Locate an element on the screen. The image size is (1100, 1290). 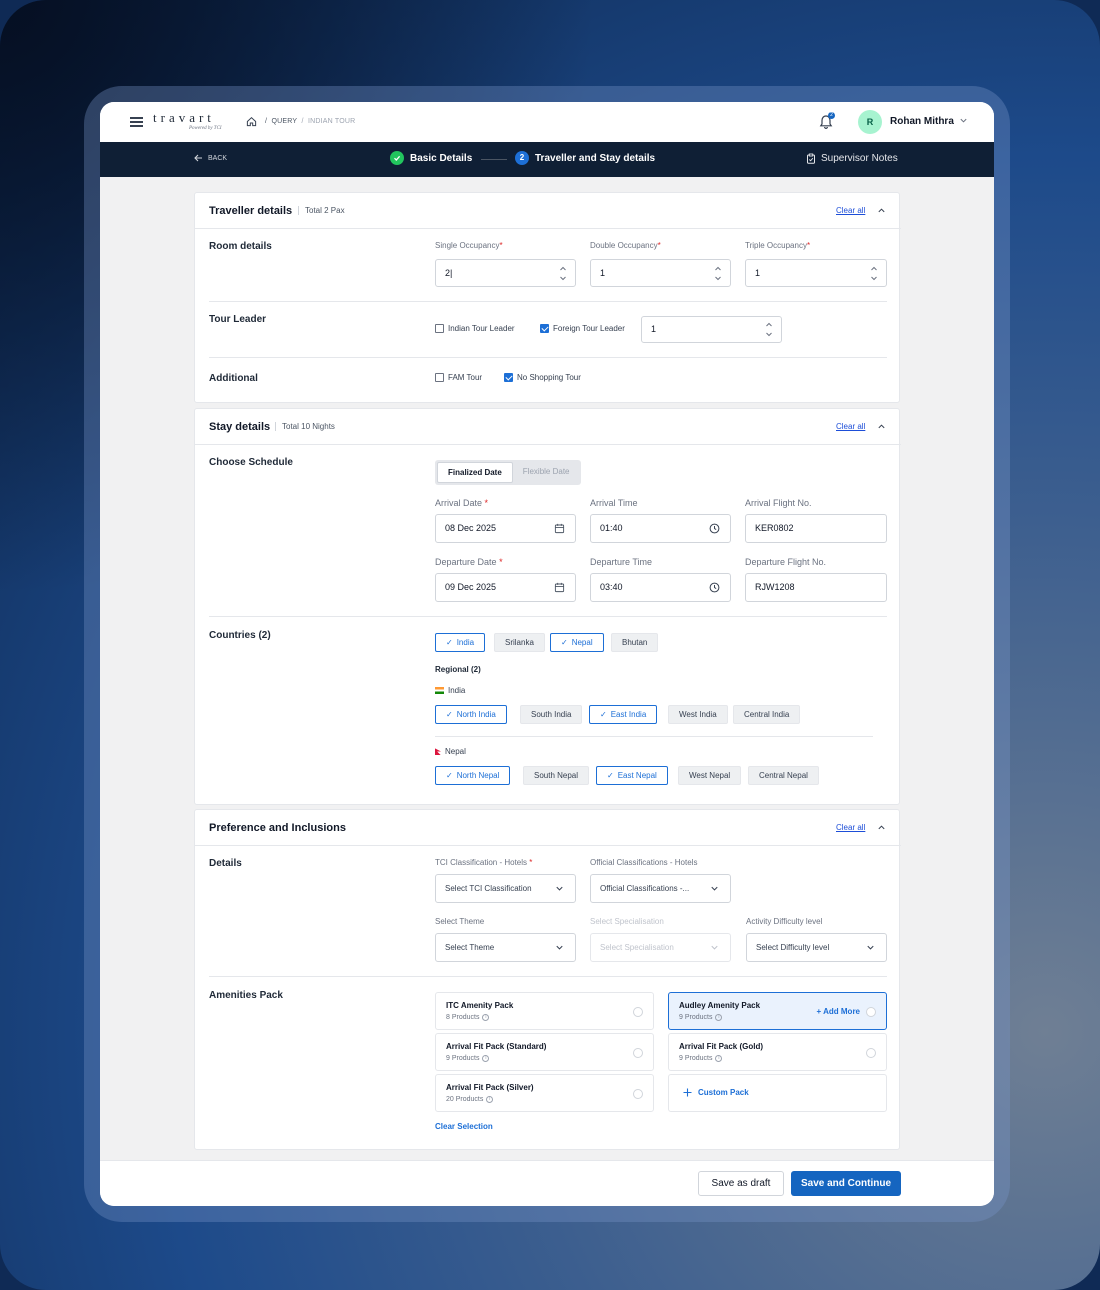
pack-count: 9 Products i is located at coordinates (468, 1058).